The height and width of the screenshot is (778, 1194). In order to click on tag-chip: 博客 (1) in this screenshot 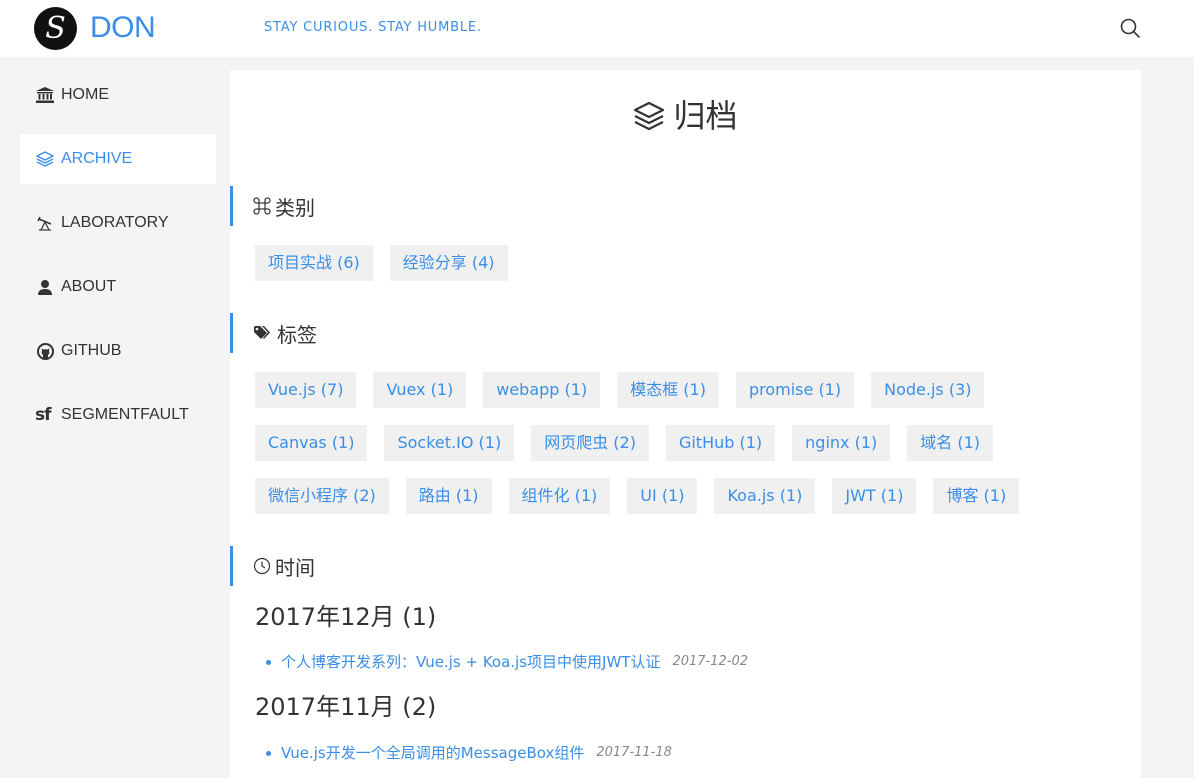, I will do `click(976, 496)`.